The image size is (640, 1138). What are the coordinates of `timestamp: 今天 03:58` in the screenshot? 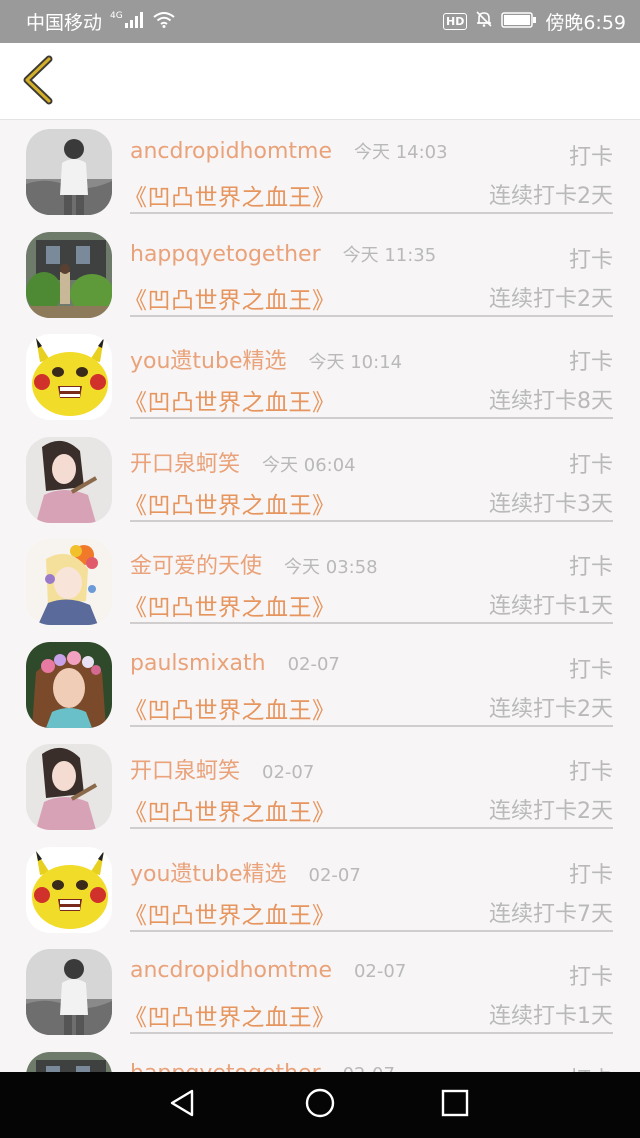 It's located at (331, 567).